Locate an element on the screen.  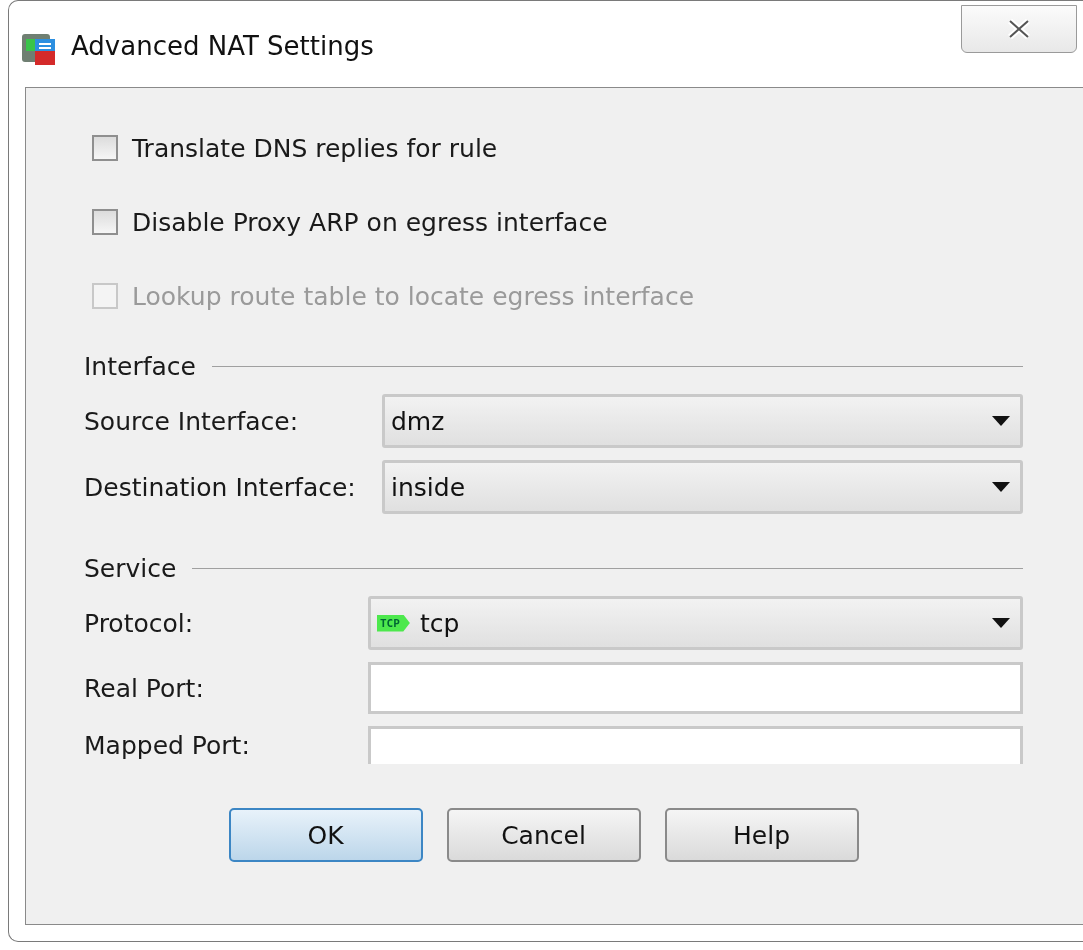
field-label: Mapped Port: is located at coordinates (167, 745).